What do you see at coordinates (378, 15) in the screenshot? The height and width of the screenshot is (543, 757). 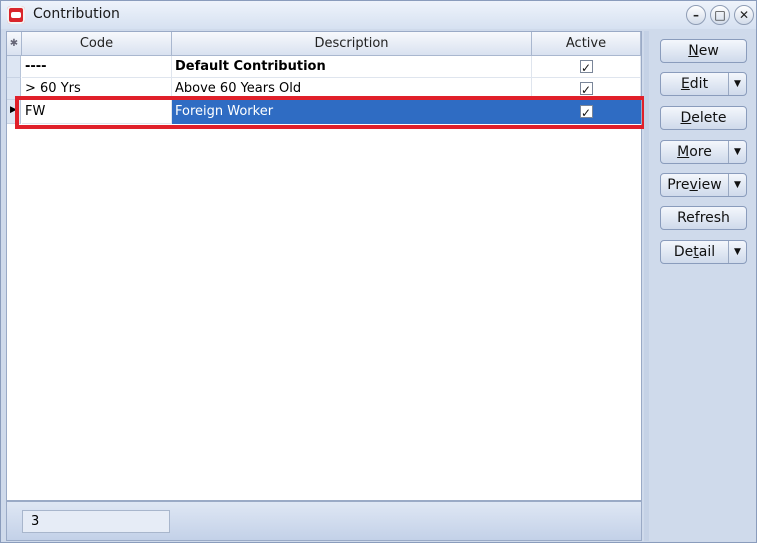 I see `title-bar: Contribution – □ ✕` at bounding box center [378, 15].